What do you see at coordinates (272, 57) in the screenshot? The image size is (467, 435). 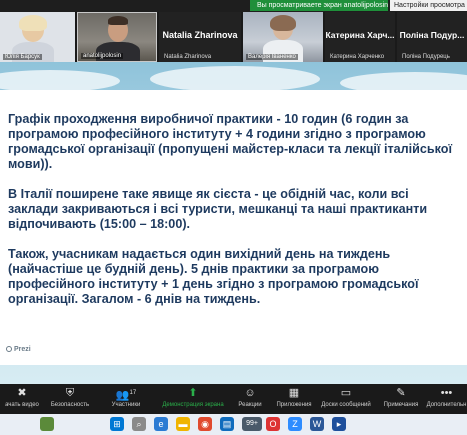 I see `participant-name: Валерія Іваненко` at bounding box center [272, 57].